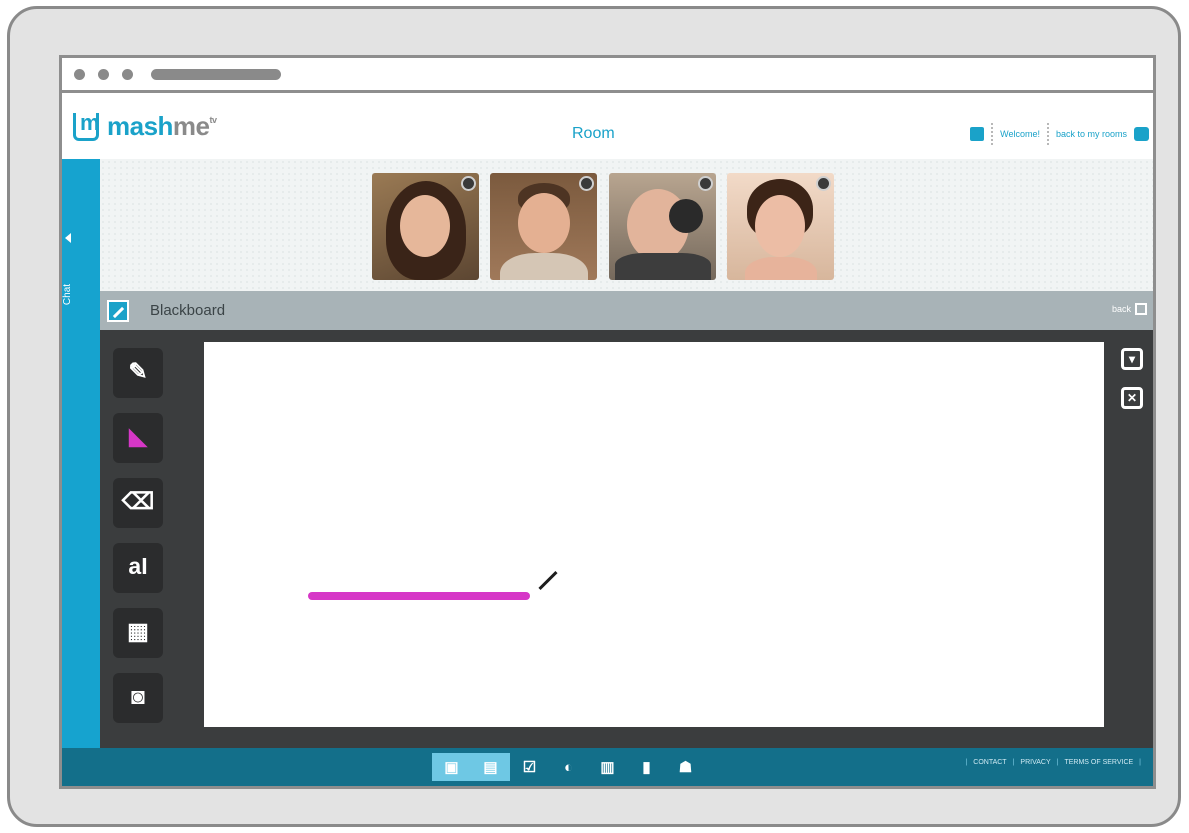 This screenshot has height=833, width=1189. Describe the element at coordinates (191, 126) in the screenshot. I see `logo-accent: me` at that location.